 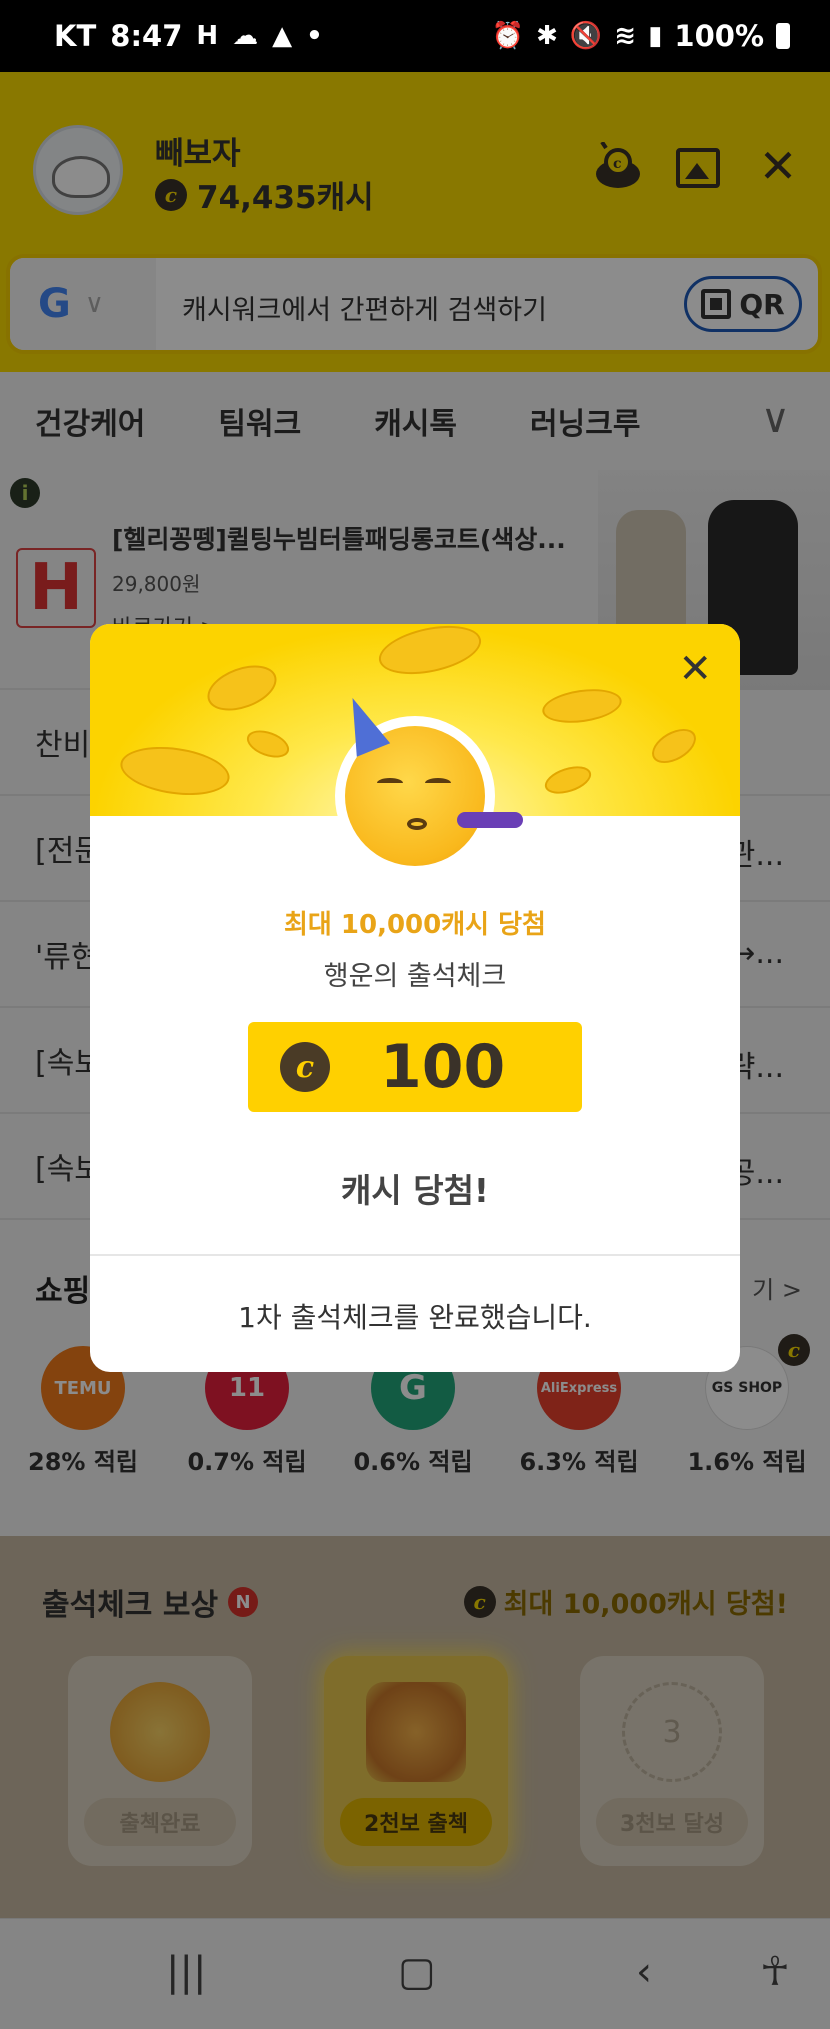 I want to click on battery-icon, so click(x=783, y=36).